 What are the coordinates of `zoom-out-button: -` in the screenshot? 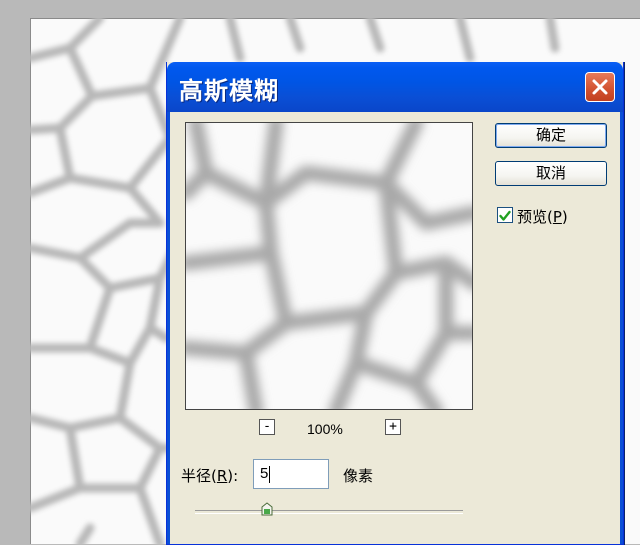 It's located at (267, 427).